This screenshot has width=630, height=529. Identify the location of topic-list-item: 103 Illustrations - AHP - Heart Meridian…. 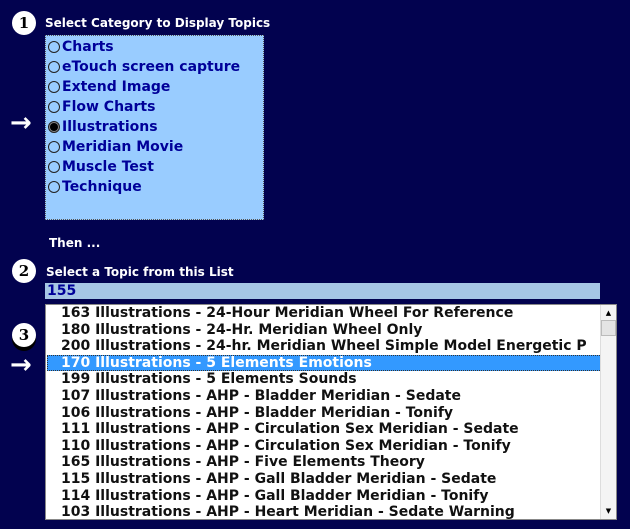
(316, 511).